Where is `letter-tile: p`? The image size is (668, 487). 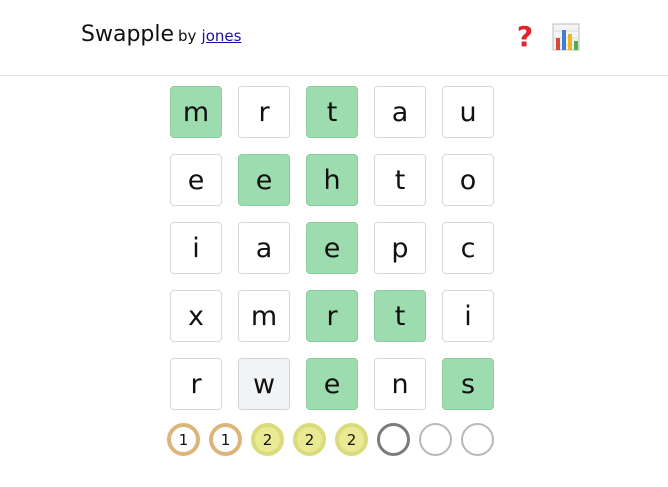
letter-tile: p is located at coordinates (400, 248).